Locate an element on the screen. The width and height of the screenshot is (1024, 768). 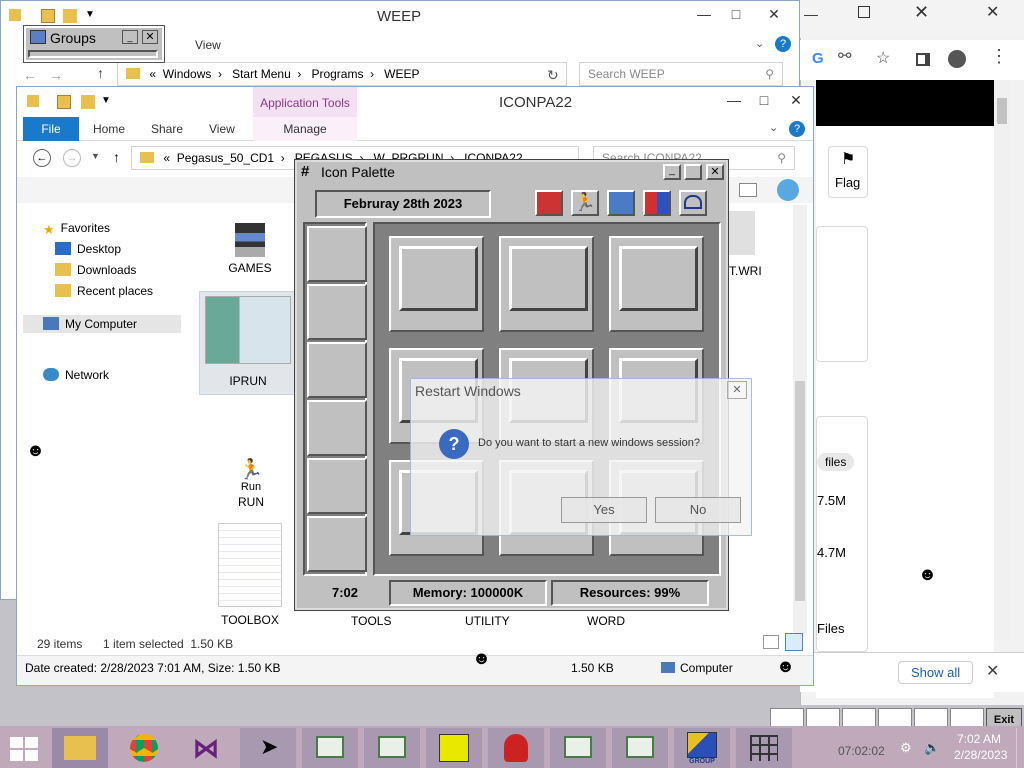
show-all-button: Show all is located at coordinates (936, 672).